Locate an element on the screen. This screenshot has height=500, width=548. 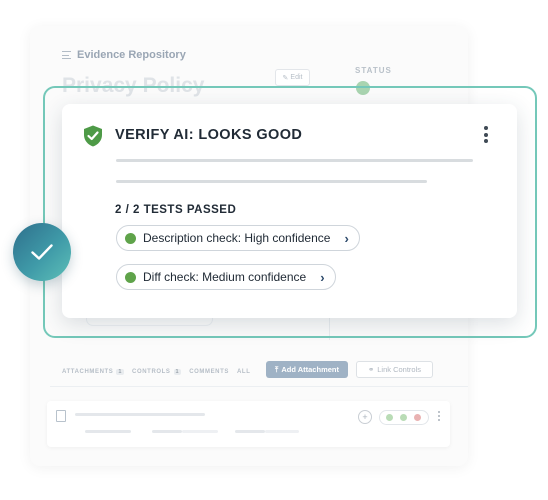
link-icon: ⚭ is located at coordinates (371, 369).